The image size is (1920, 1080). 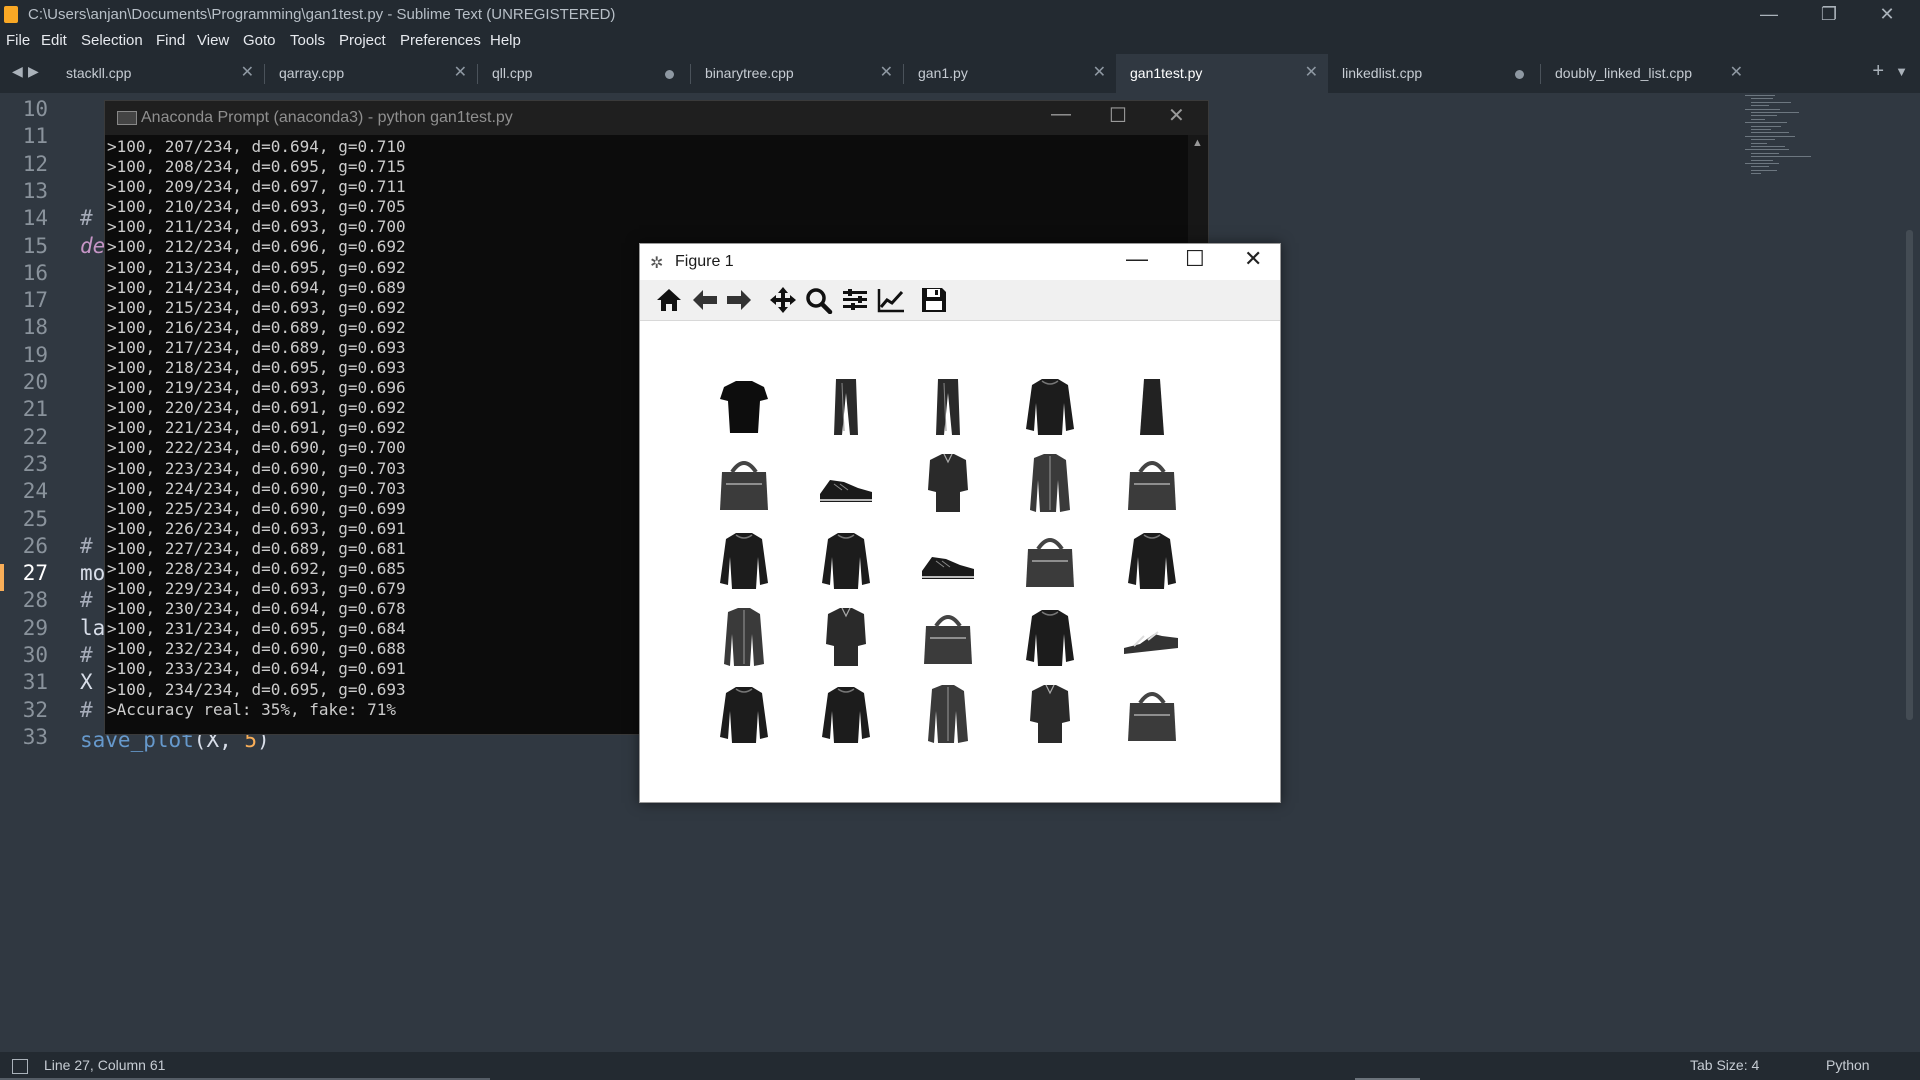 I want to click on line-number: 16, so click(x=35, y=272).